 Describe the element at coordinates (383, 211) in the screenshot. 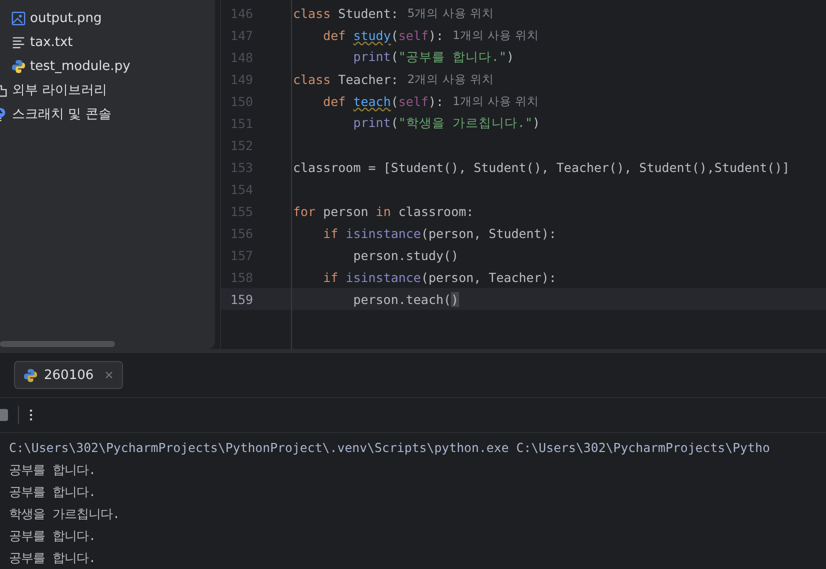

I see `code-line: for person in classroom:` at that location.